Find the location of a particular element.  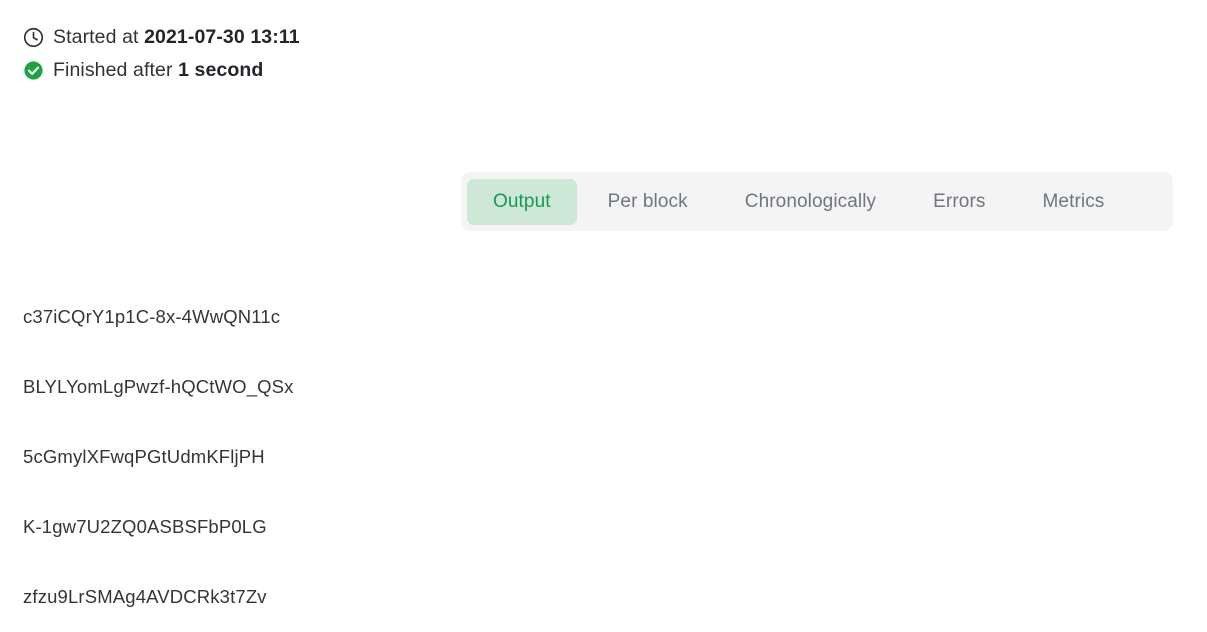

output-line: zfzu9LrSMAg4AVDCRk3t7Zv is located at coordinates (145, 596).